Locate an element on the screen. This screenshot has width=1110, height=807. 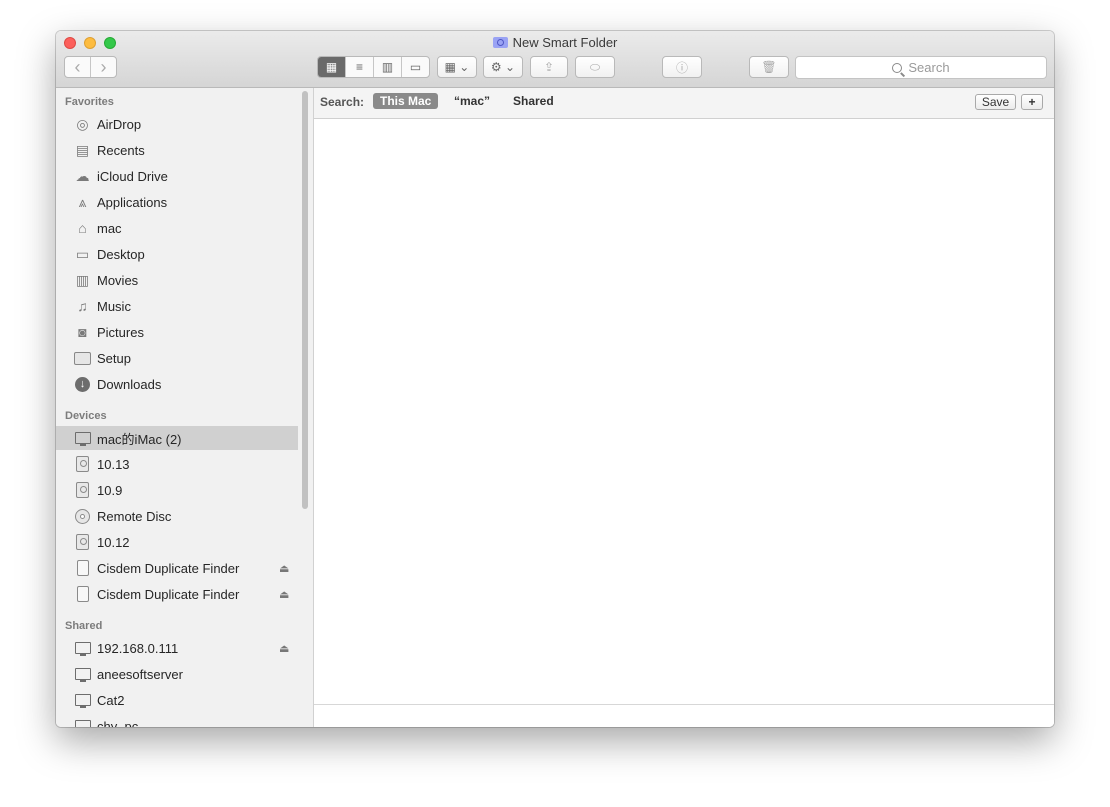
back-button: ‹ is located at coordinates (78, 67).